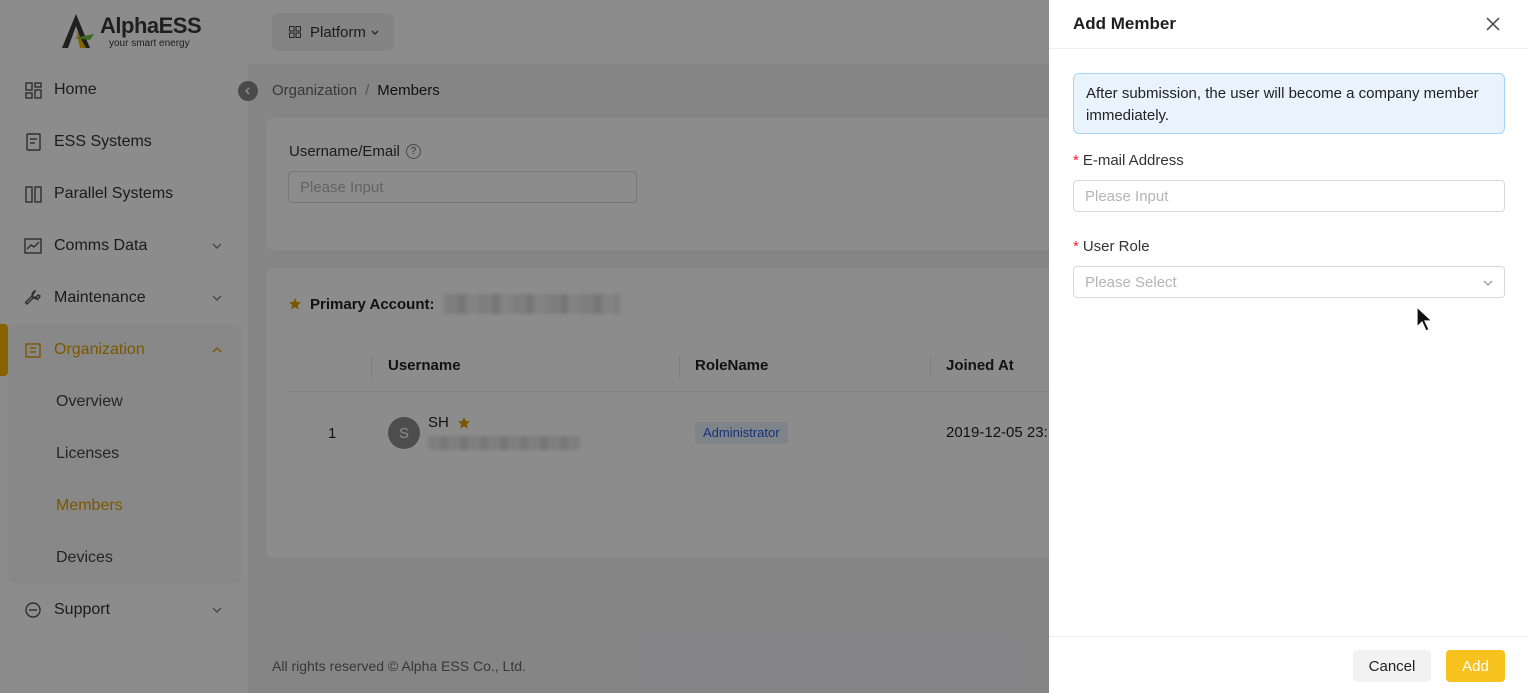 The width and height of the screenshot is (1529, 693). What do you see at coordinates (1392, 666) in the screenshot?
I see `cancel-button: Cancel` at bounding box center [1392, 666].